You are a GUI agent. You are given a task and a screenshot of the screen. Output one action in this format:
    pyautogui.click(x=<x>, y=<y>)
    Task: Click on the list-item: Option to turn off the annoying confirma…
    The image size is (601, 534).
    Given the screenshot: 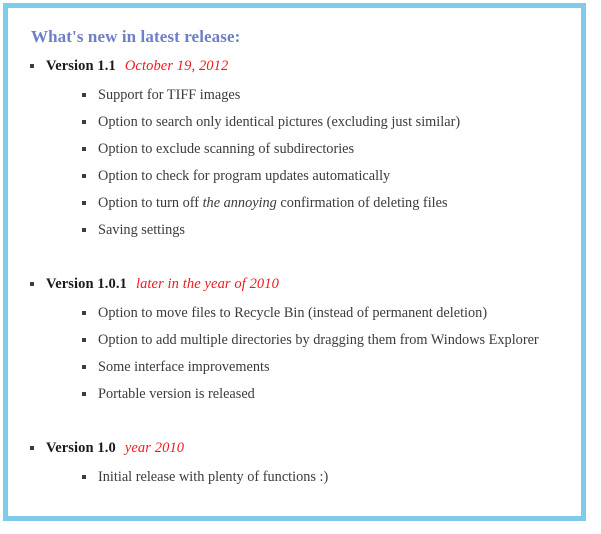 What is the action you would take?
    pyautogui.click(x=321, y=203)
    